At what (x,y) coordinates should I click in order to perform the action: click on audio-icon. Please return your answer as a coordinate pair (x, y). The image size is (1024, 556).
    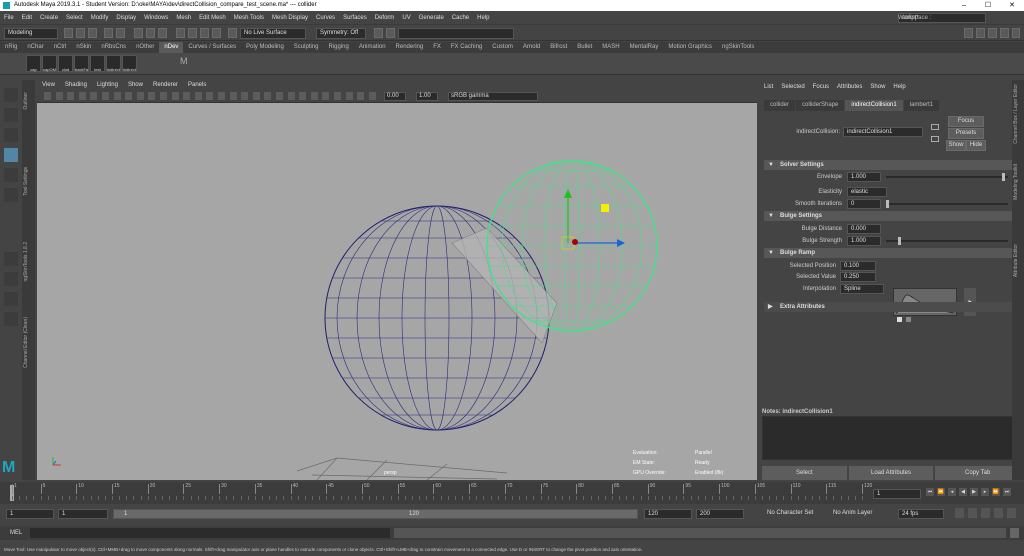
    Looking at the image, I should click on (985, 513).